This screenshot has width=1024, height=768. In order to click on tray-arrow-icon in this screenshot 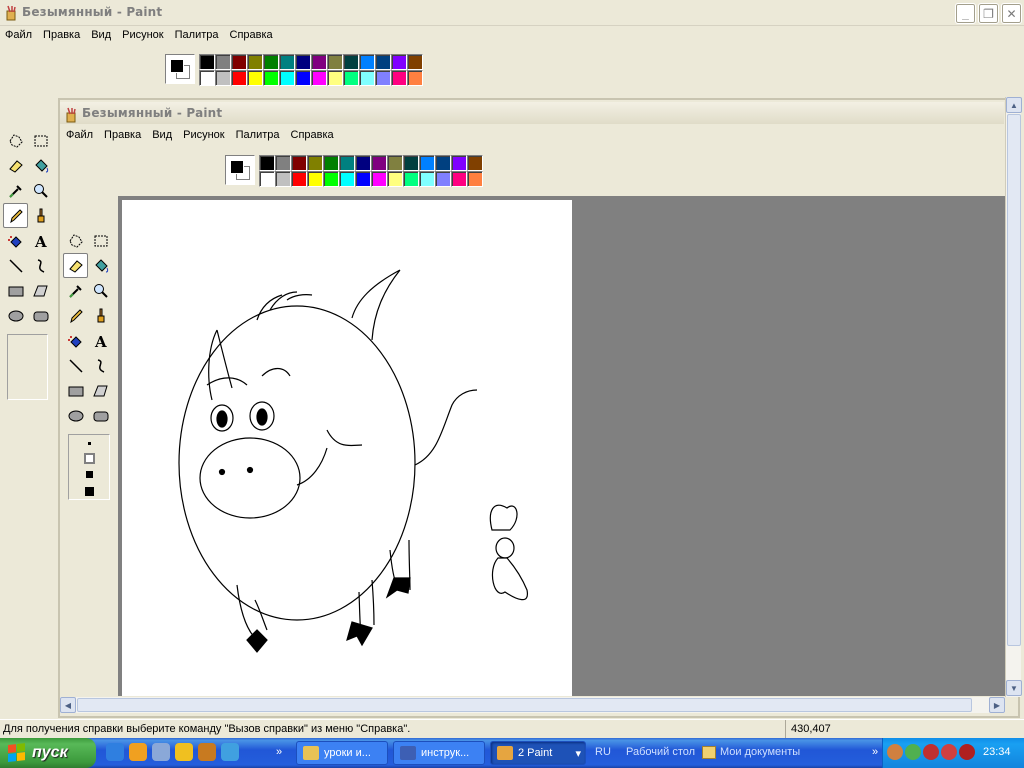, I will do `click(895, 752)`.